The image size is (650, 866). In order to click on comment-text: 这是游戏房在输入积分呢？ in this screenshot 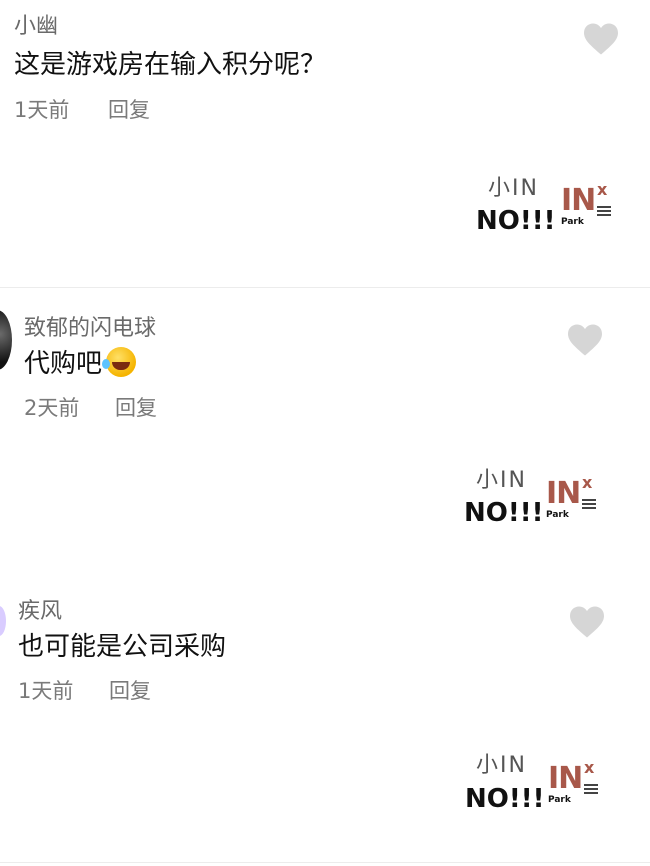, I will do `click(170, 65)`.